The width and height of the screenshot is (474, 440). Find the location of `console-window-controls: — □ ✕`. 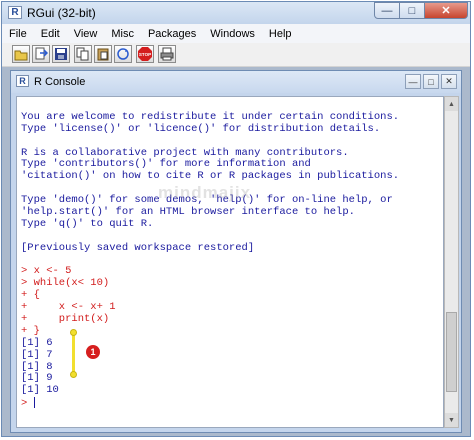

console-window-controls: — □ ✕ is located at coordinates (431, 81).